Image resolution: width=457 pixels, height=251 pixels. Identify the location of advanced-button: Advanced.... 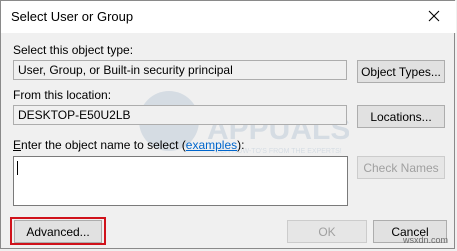
(58, 231).